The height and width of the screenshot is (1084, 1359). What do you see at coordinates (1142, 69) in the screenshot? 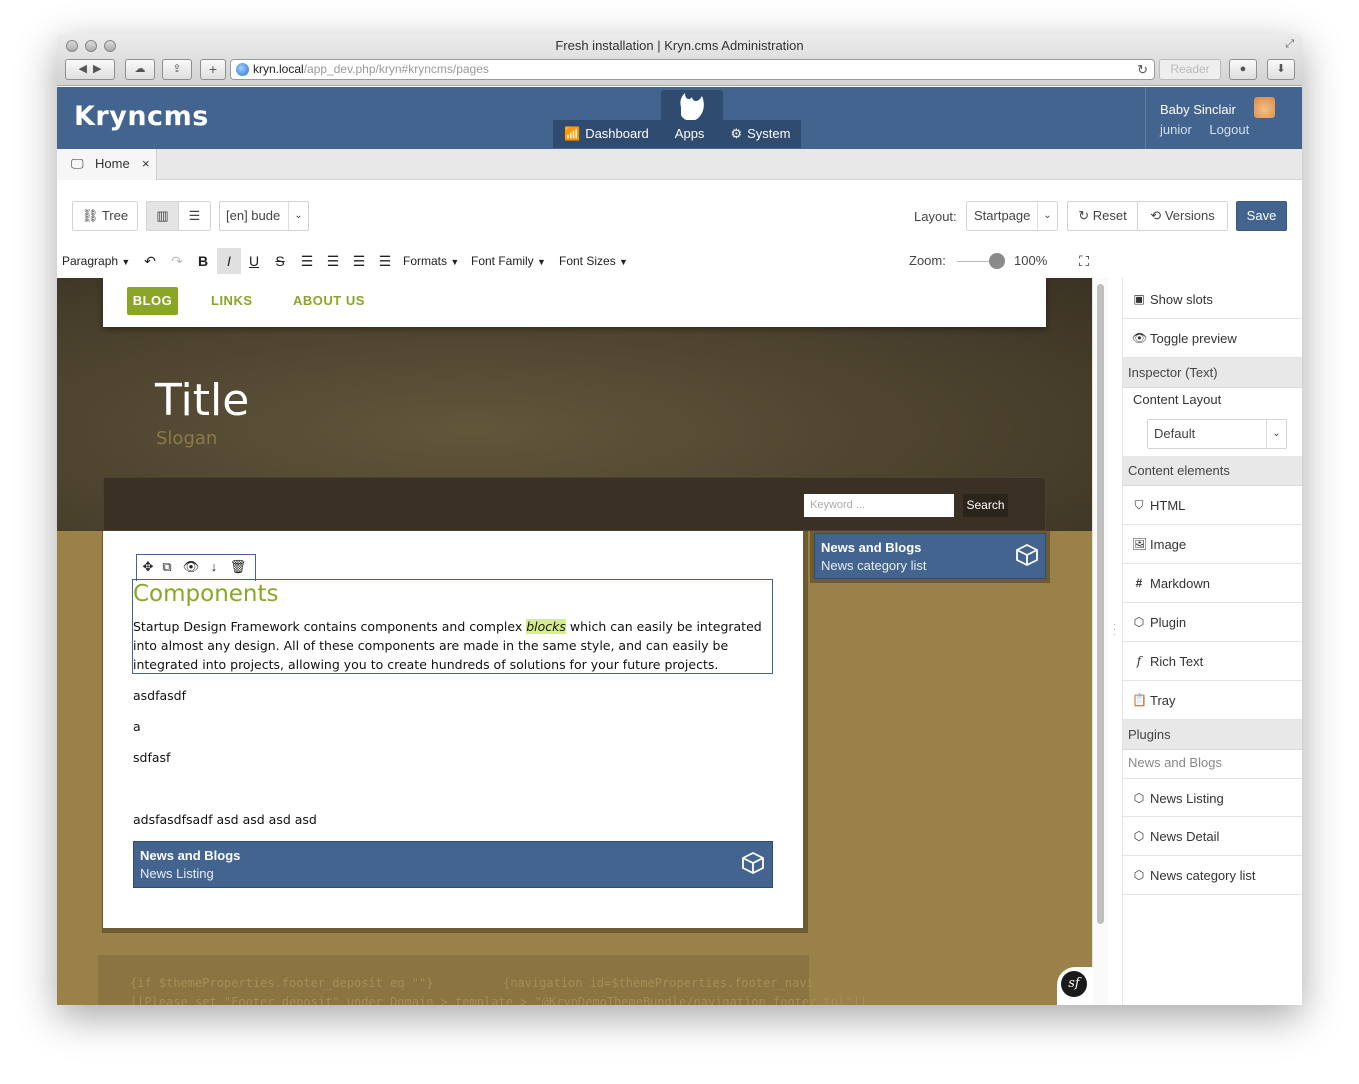
I see `reload-icon: ↻` at bounding box center [1142, 69].